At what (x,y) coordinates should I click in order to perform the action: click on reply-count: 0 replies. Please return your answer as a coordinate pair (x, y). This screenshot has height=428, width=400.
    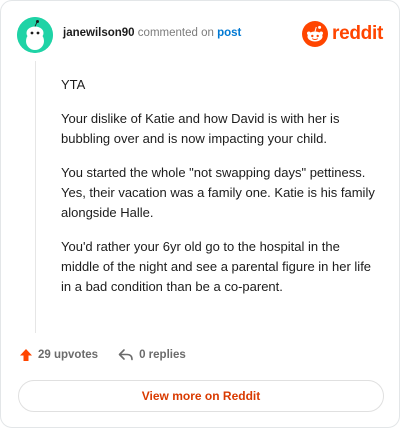
    Looking at the image, I should click on (162, 355).